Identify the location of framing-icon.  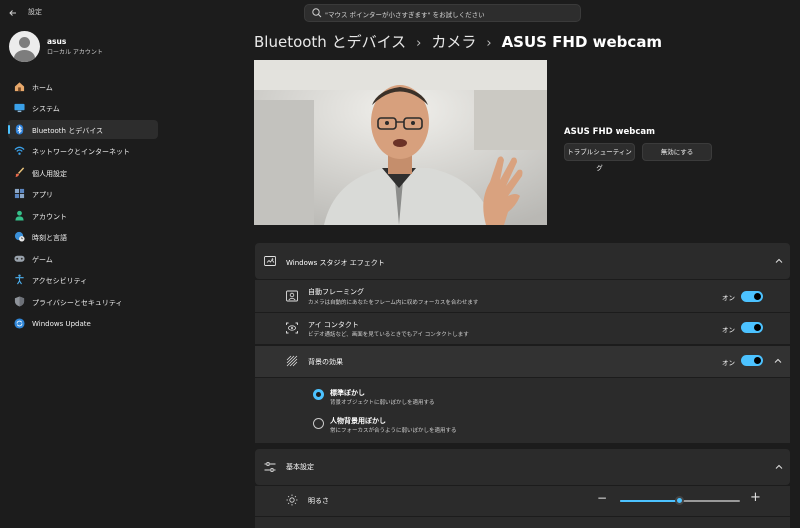
(292, 296).